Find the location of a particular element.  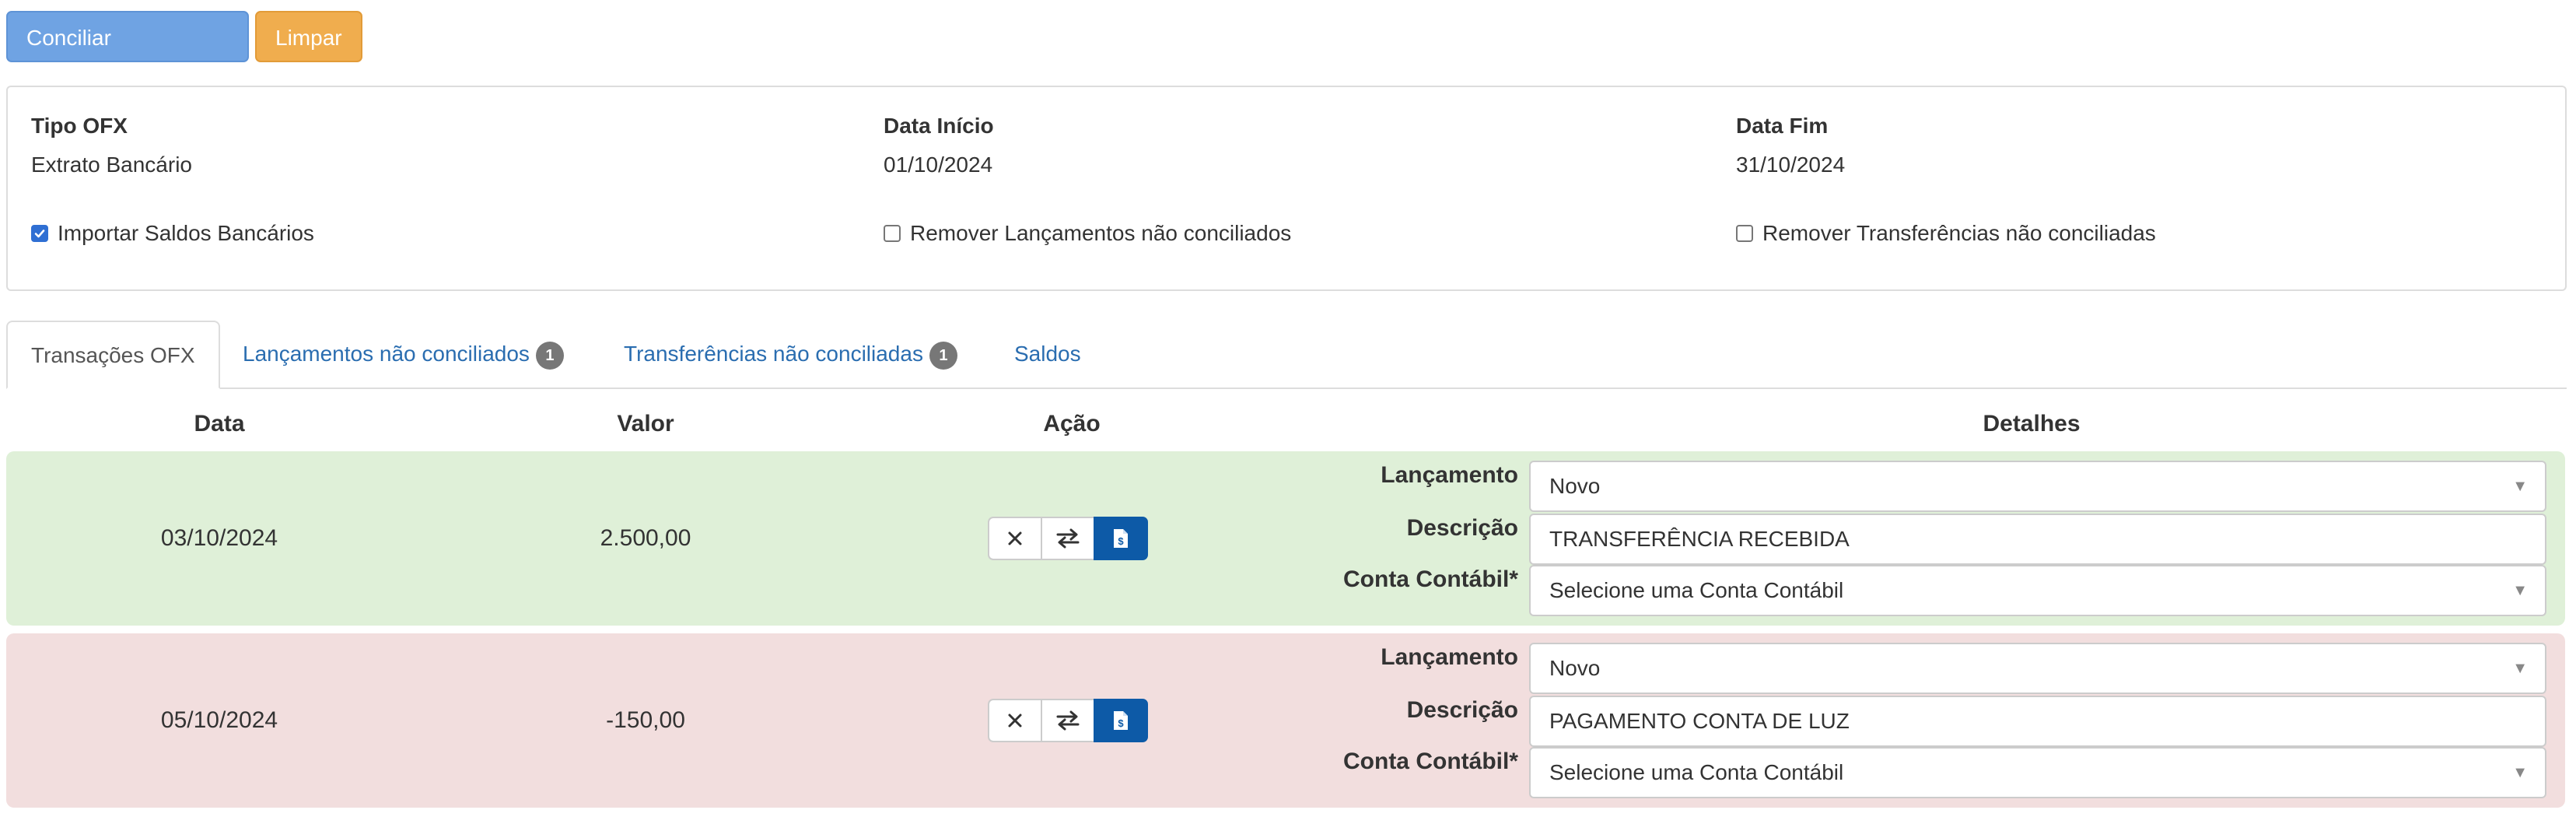

tab-transacoes-ofx: Transações OFX is located at coordinates (113, 355).